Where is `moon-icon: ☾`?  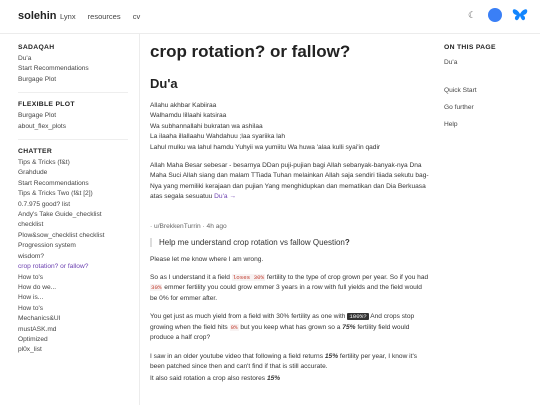
moon-icon: ☾ is located at coordinates (473, 15).